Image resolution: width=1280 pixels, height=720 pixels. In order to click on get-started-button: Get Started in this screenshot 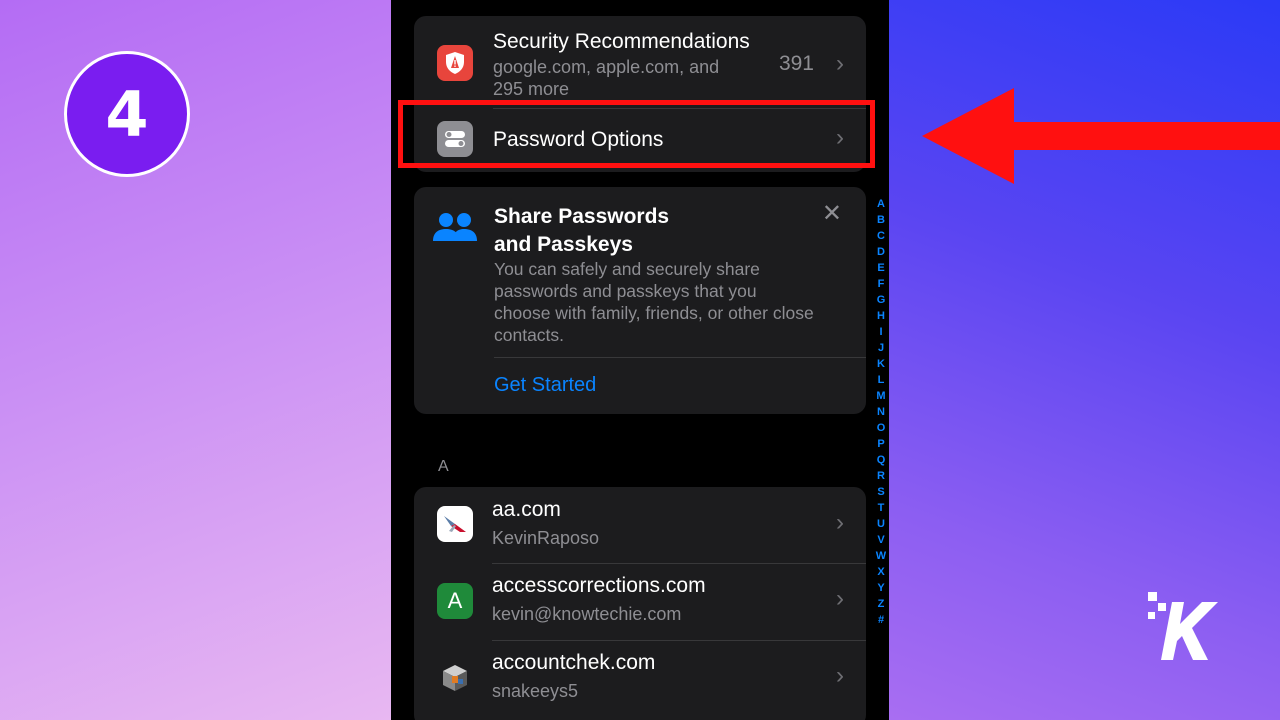, I will do `click(545, 385)`.